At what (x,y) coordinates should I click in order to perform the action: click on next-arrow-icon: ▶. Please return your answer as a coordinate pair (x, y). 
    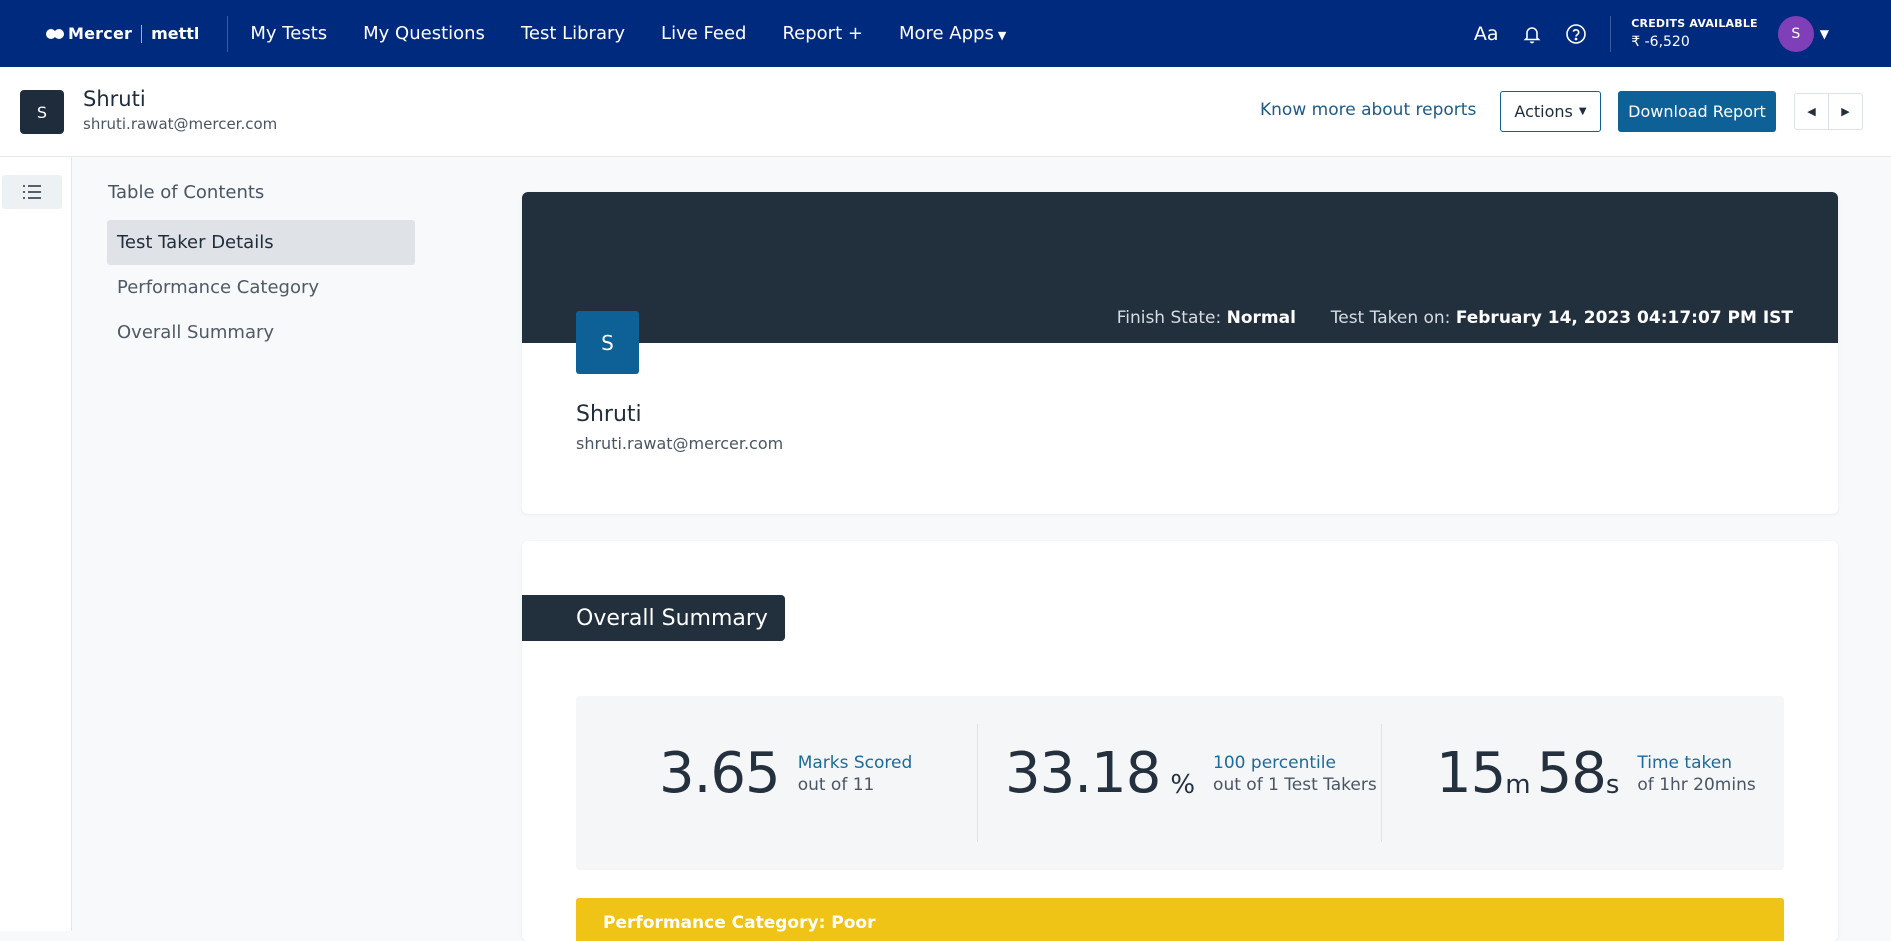
    Looking at the image, I should click on (1845, 111).